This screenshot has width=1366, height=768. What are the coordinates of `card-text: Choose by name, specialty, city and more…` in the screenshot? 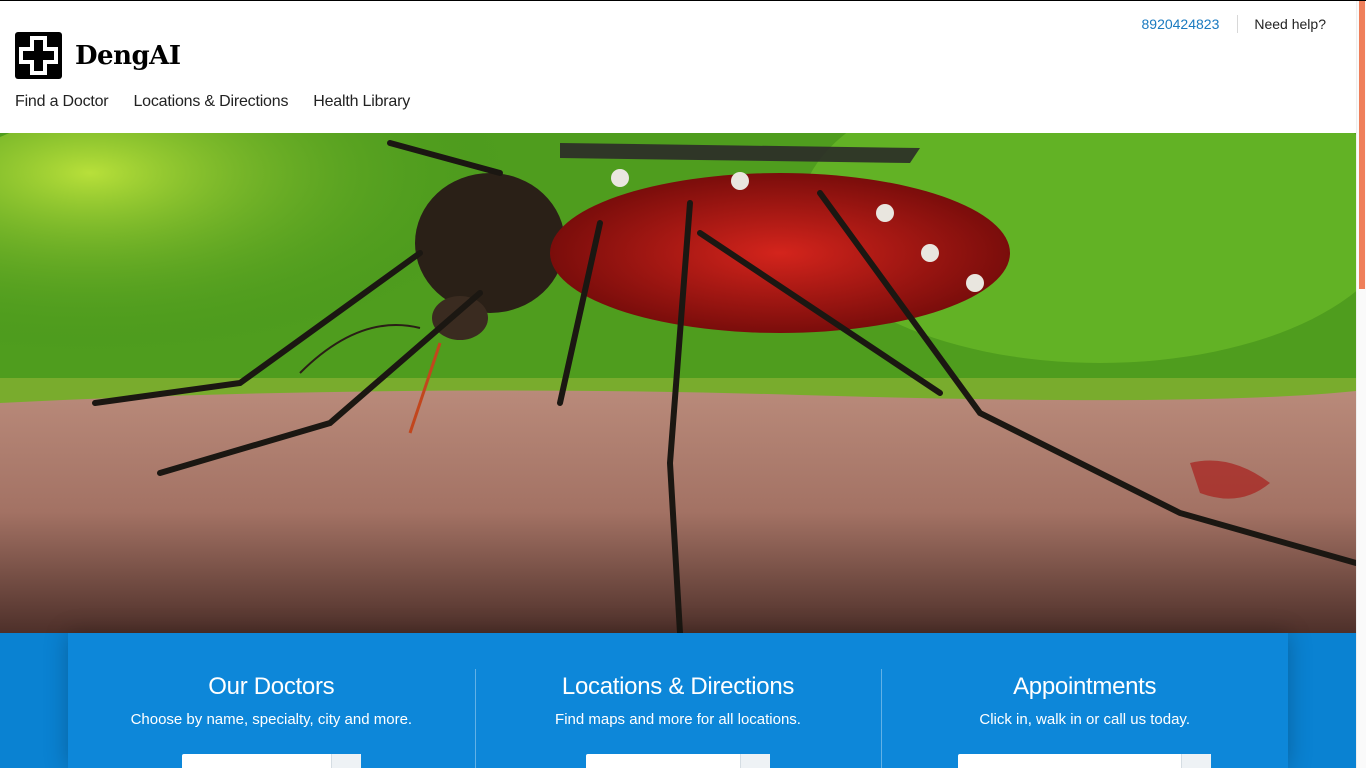 It's located at (271, 719).